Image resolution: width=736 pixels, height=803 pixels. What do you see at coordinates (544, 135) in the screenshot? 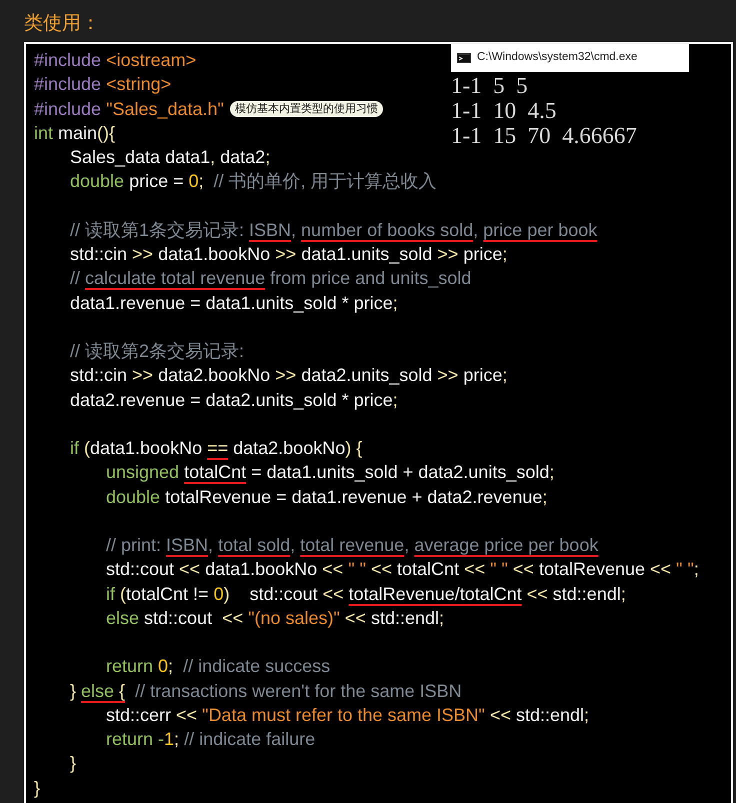
I see `console-output-line: 1-1 15 70 4.66667` at bounding box center [544, 135].